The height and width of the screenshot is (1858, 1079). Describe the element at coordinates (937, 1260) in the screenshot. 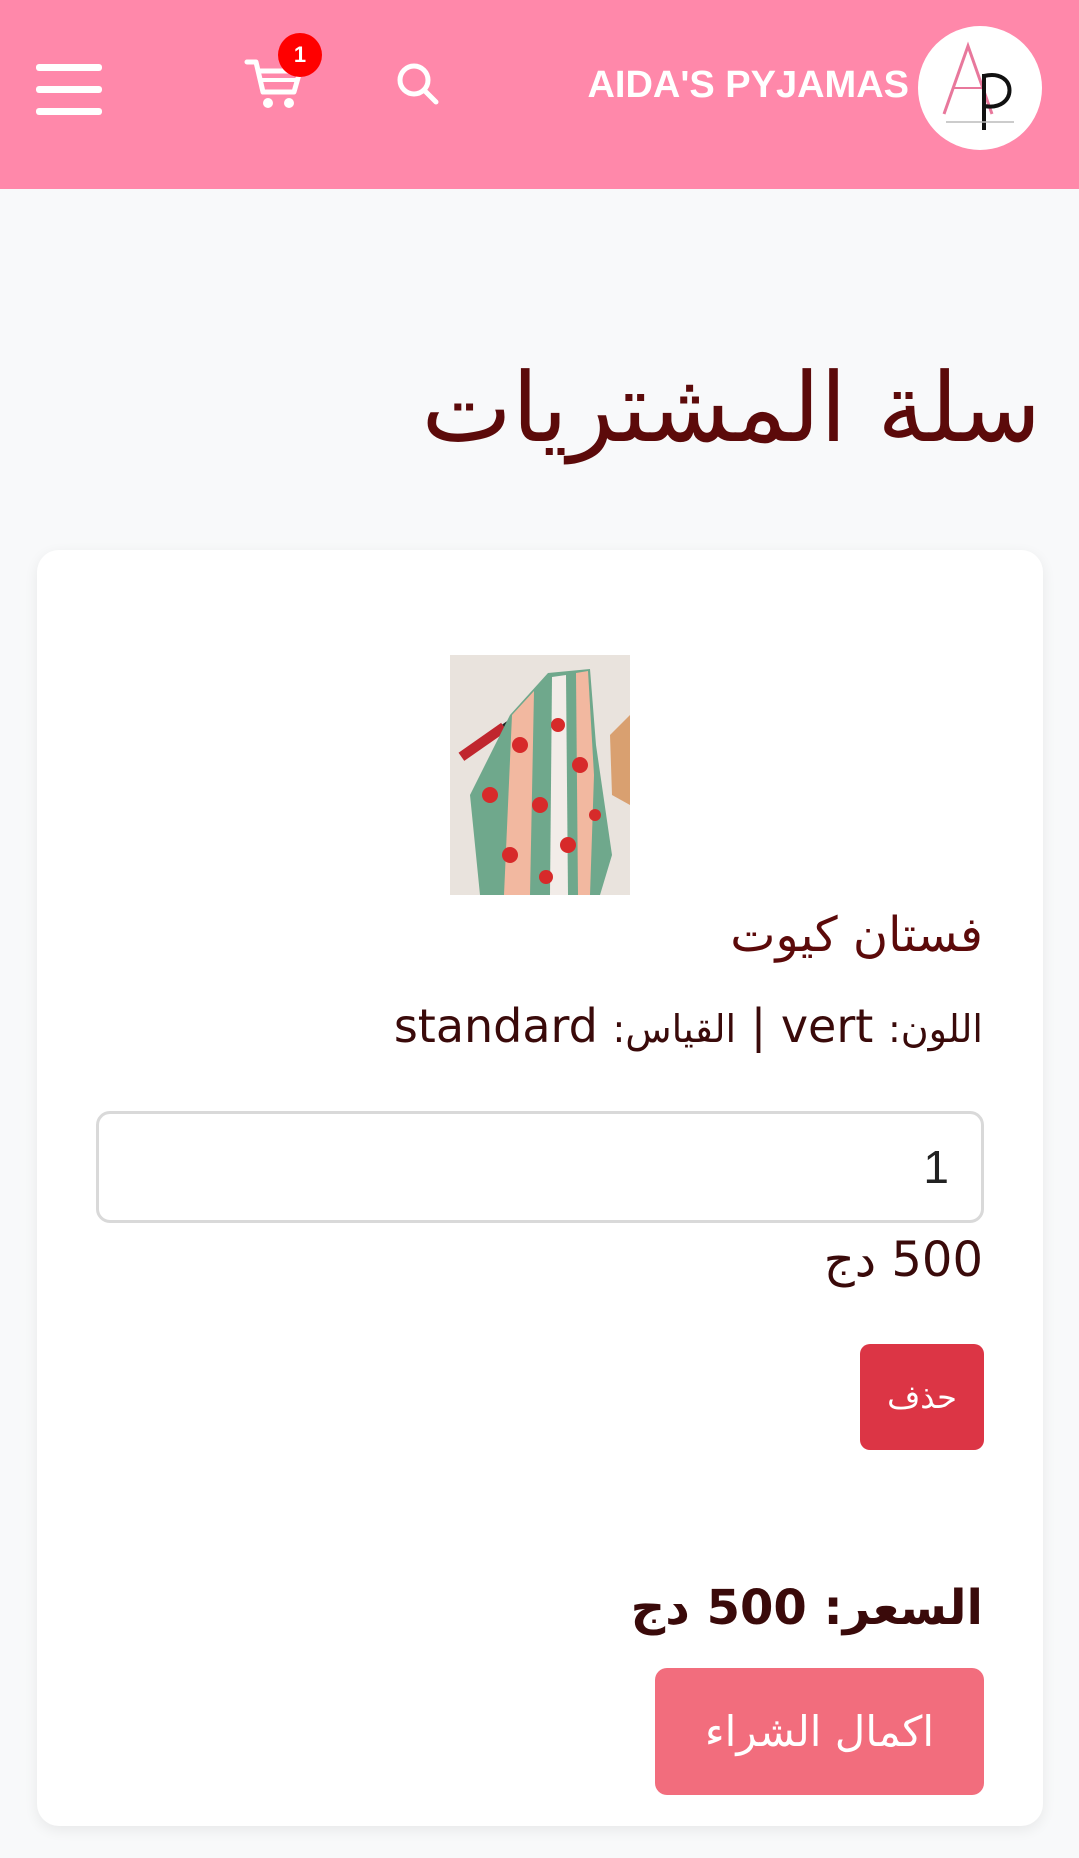

I see `item-price-value: 500` at that location.